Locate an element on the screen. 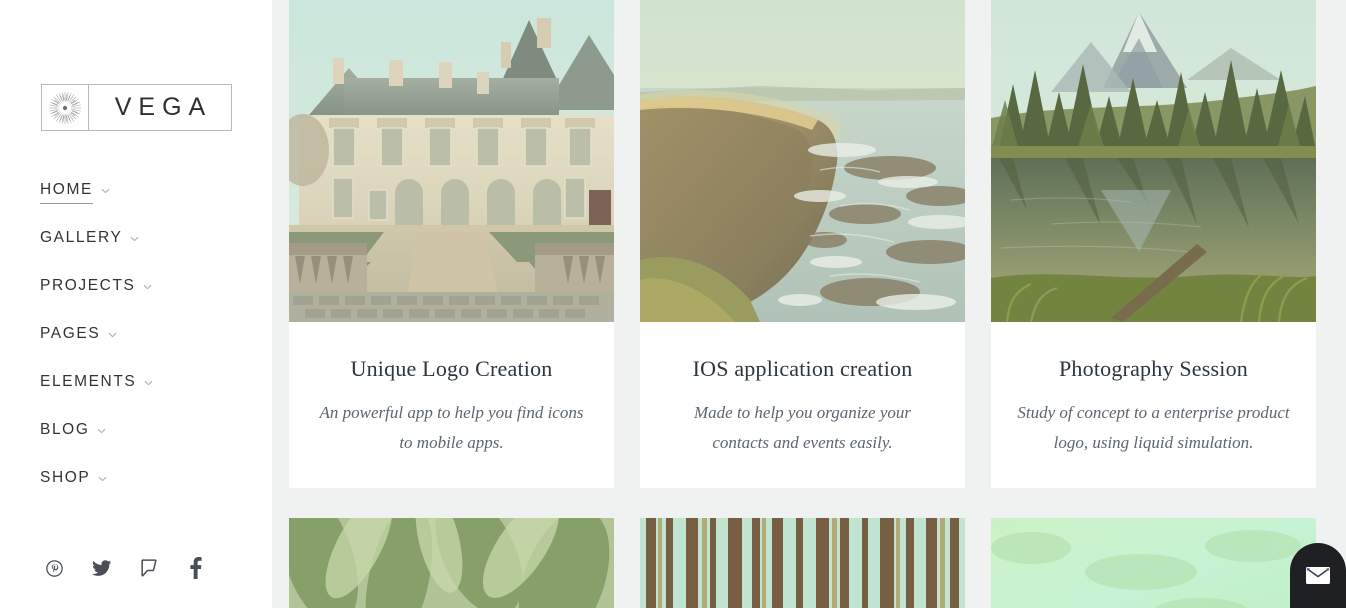 Image resolution: width=1346 pixels, height=608 pixels. sea-cliffs-photo is located at coordinates (802, 161).